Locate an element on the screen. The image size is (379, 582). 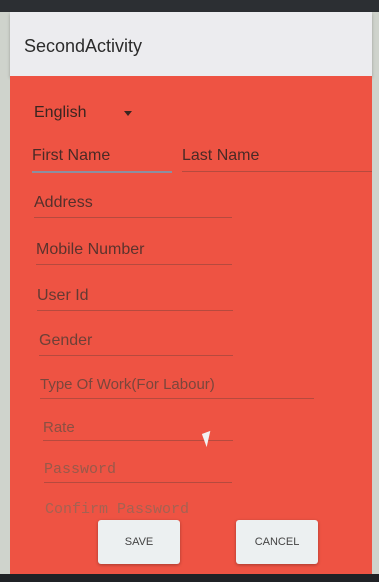
mobile-number-hint: Mobile Number is located at coordinates (90, 249).